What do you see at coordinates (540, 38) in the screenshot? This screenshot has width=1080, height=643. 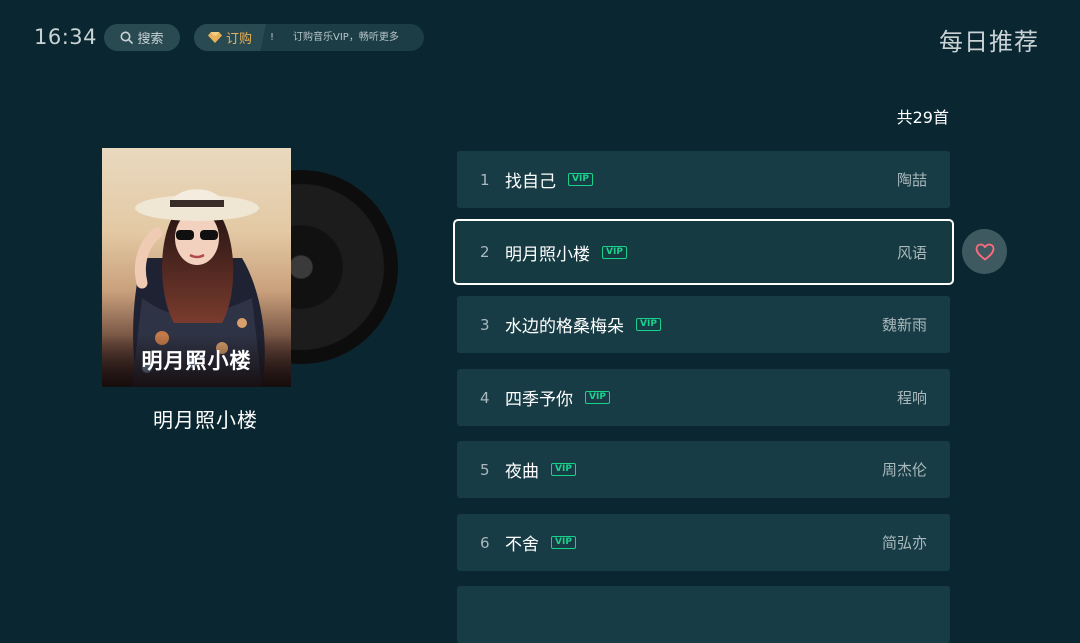 I see `top-bar: 16:34 搜索 订购 ! 订购音乐VIP，畅听更多 每日推荐` at bounding box center [540, 38].